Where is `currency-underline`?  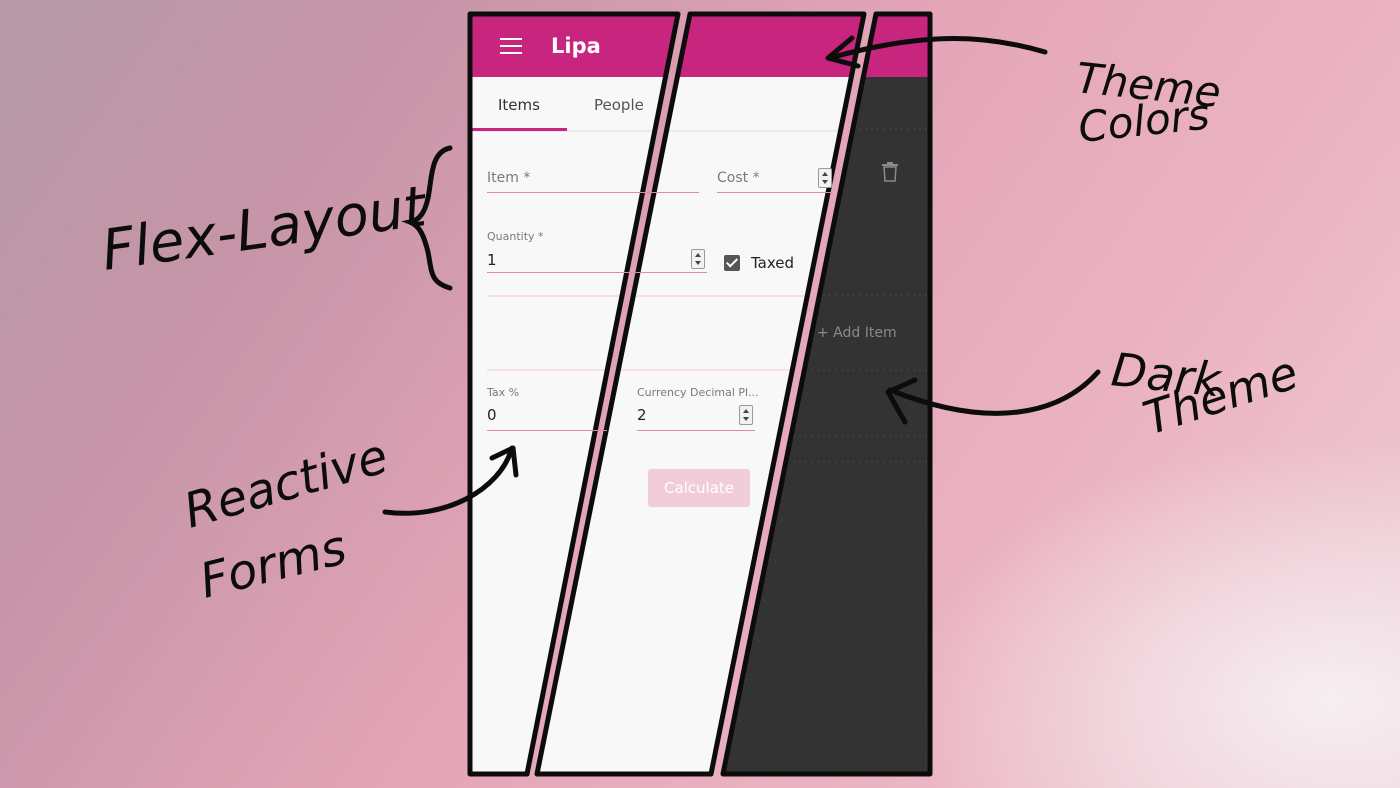 currency-underline is located at coordinates (696, 430).